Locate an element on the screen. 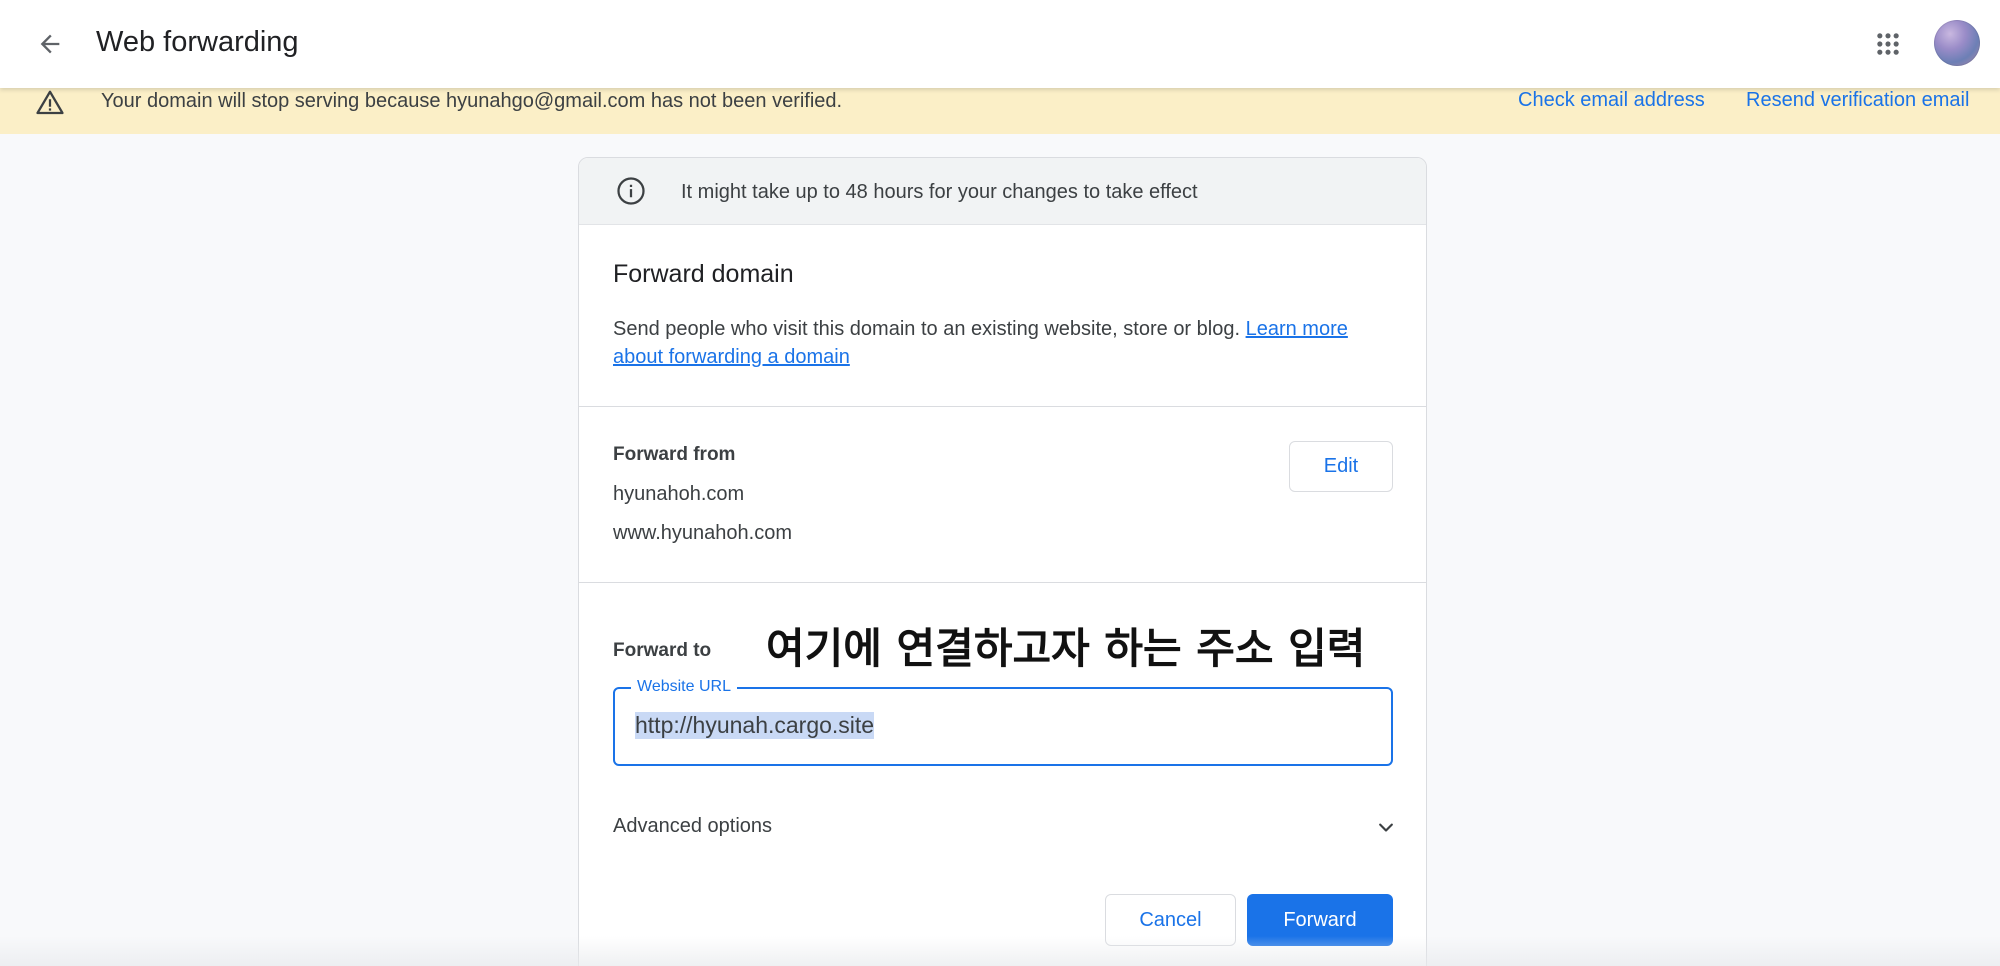 The width and height of the screenshot is (2000, 966). chevron-down-icon is located at coordinates (1386, 827).